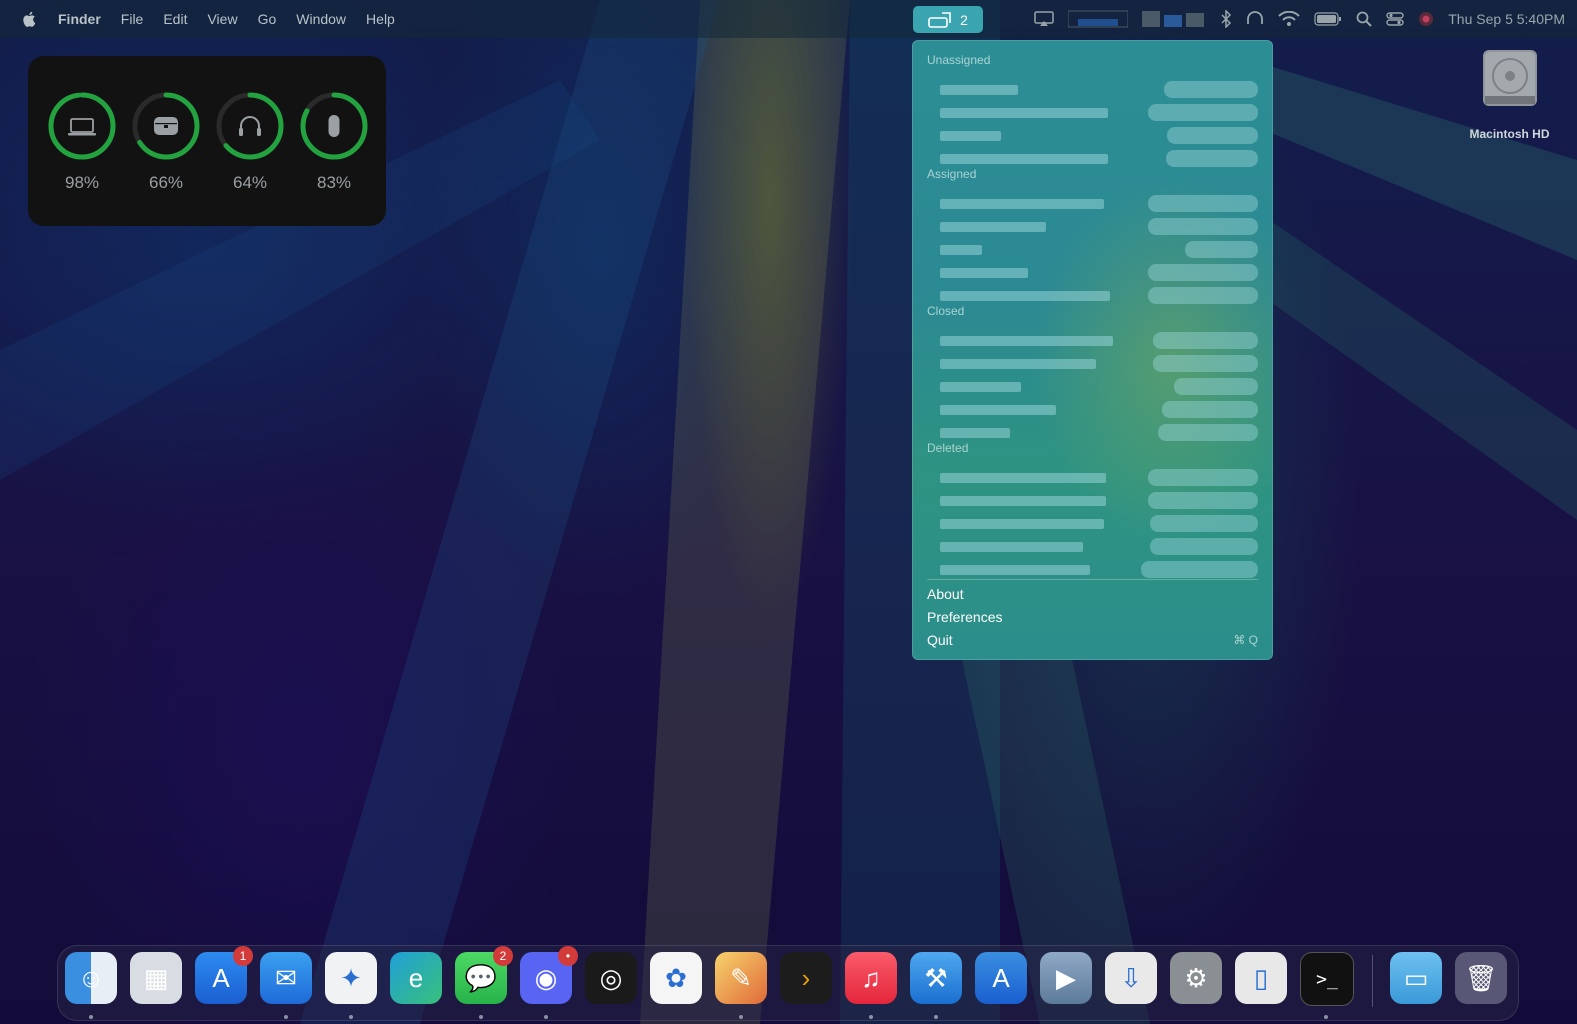 This screenshot has width=1577, height=1024. What do you see at coordinates (1426, 19) in the screenshot?
I see `siri-icon` at bounding box center [1426, 19].